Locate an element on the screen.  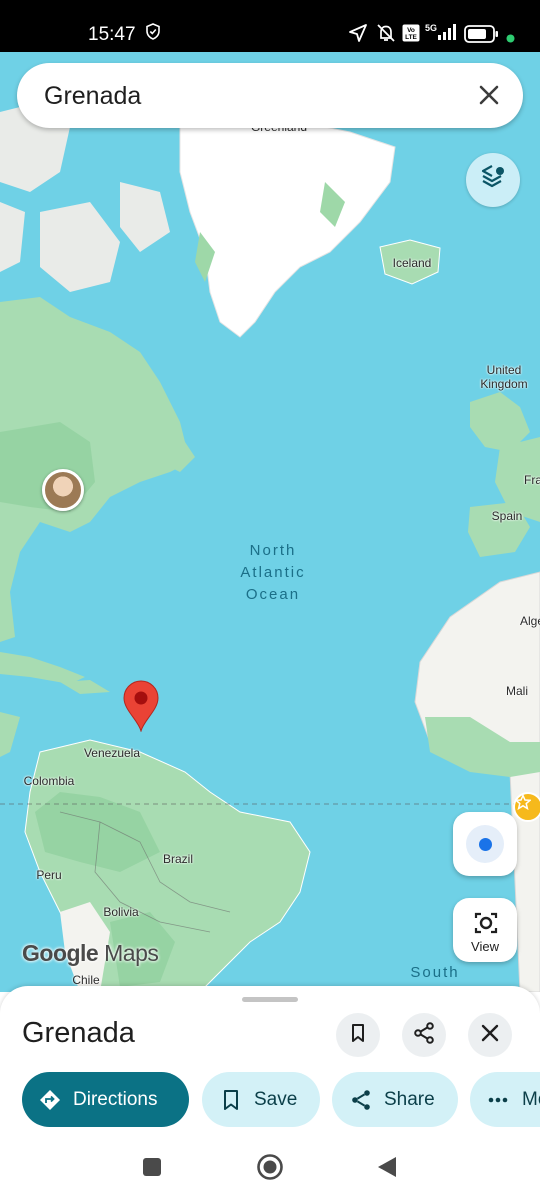
label-algeria: Alge is located at coordinates (530, 621).